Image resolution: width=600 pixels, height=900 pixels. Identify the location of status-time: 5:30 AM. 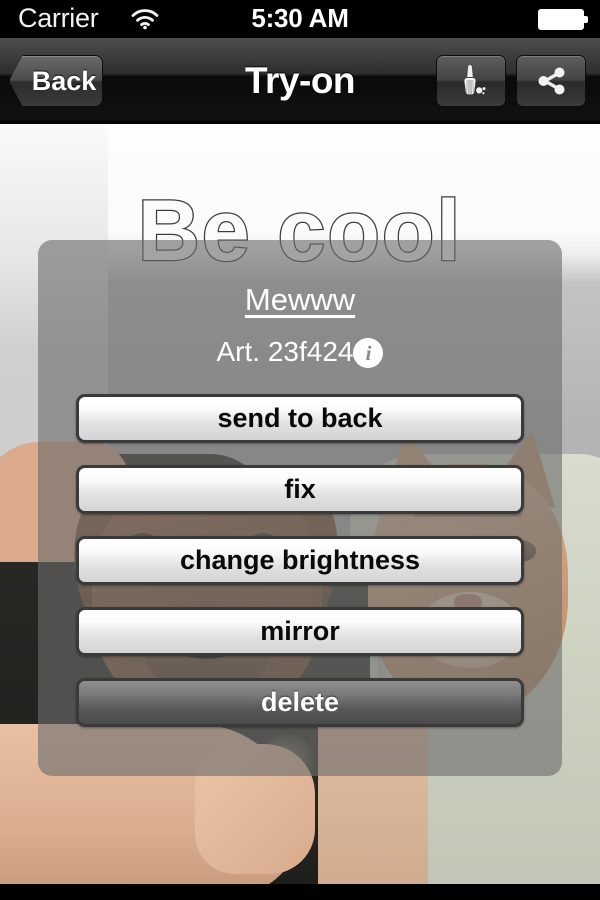
(300, 18).